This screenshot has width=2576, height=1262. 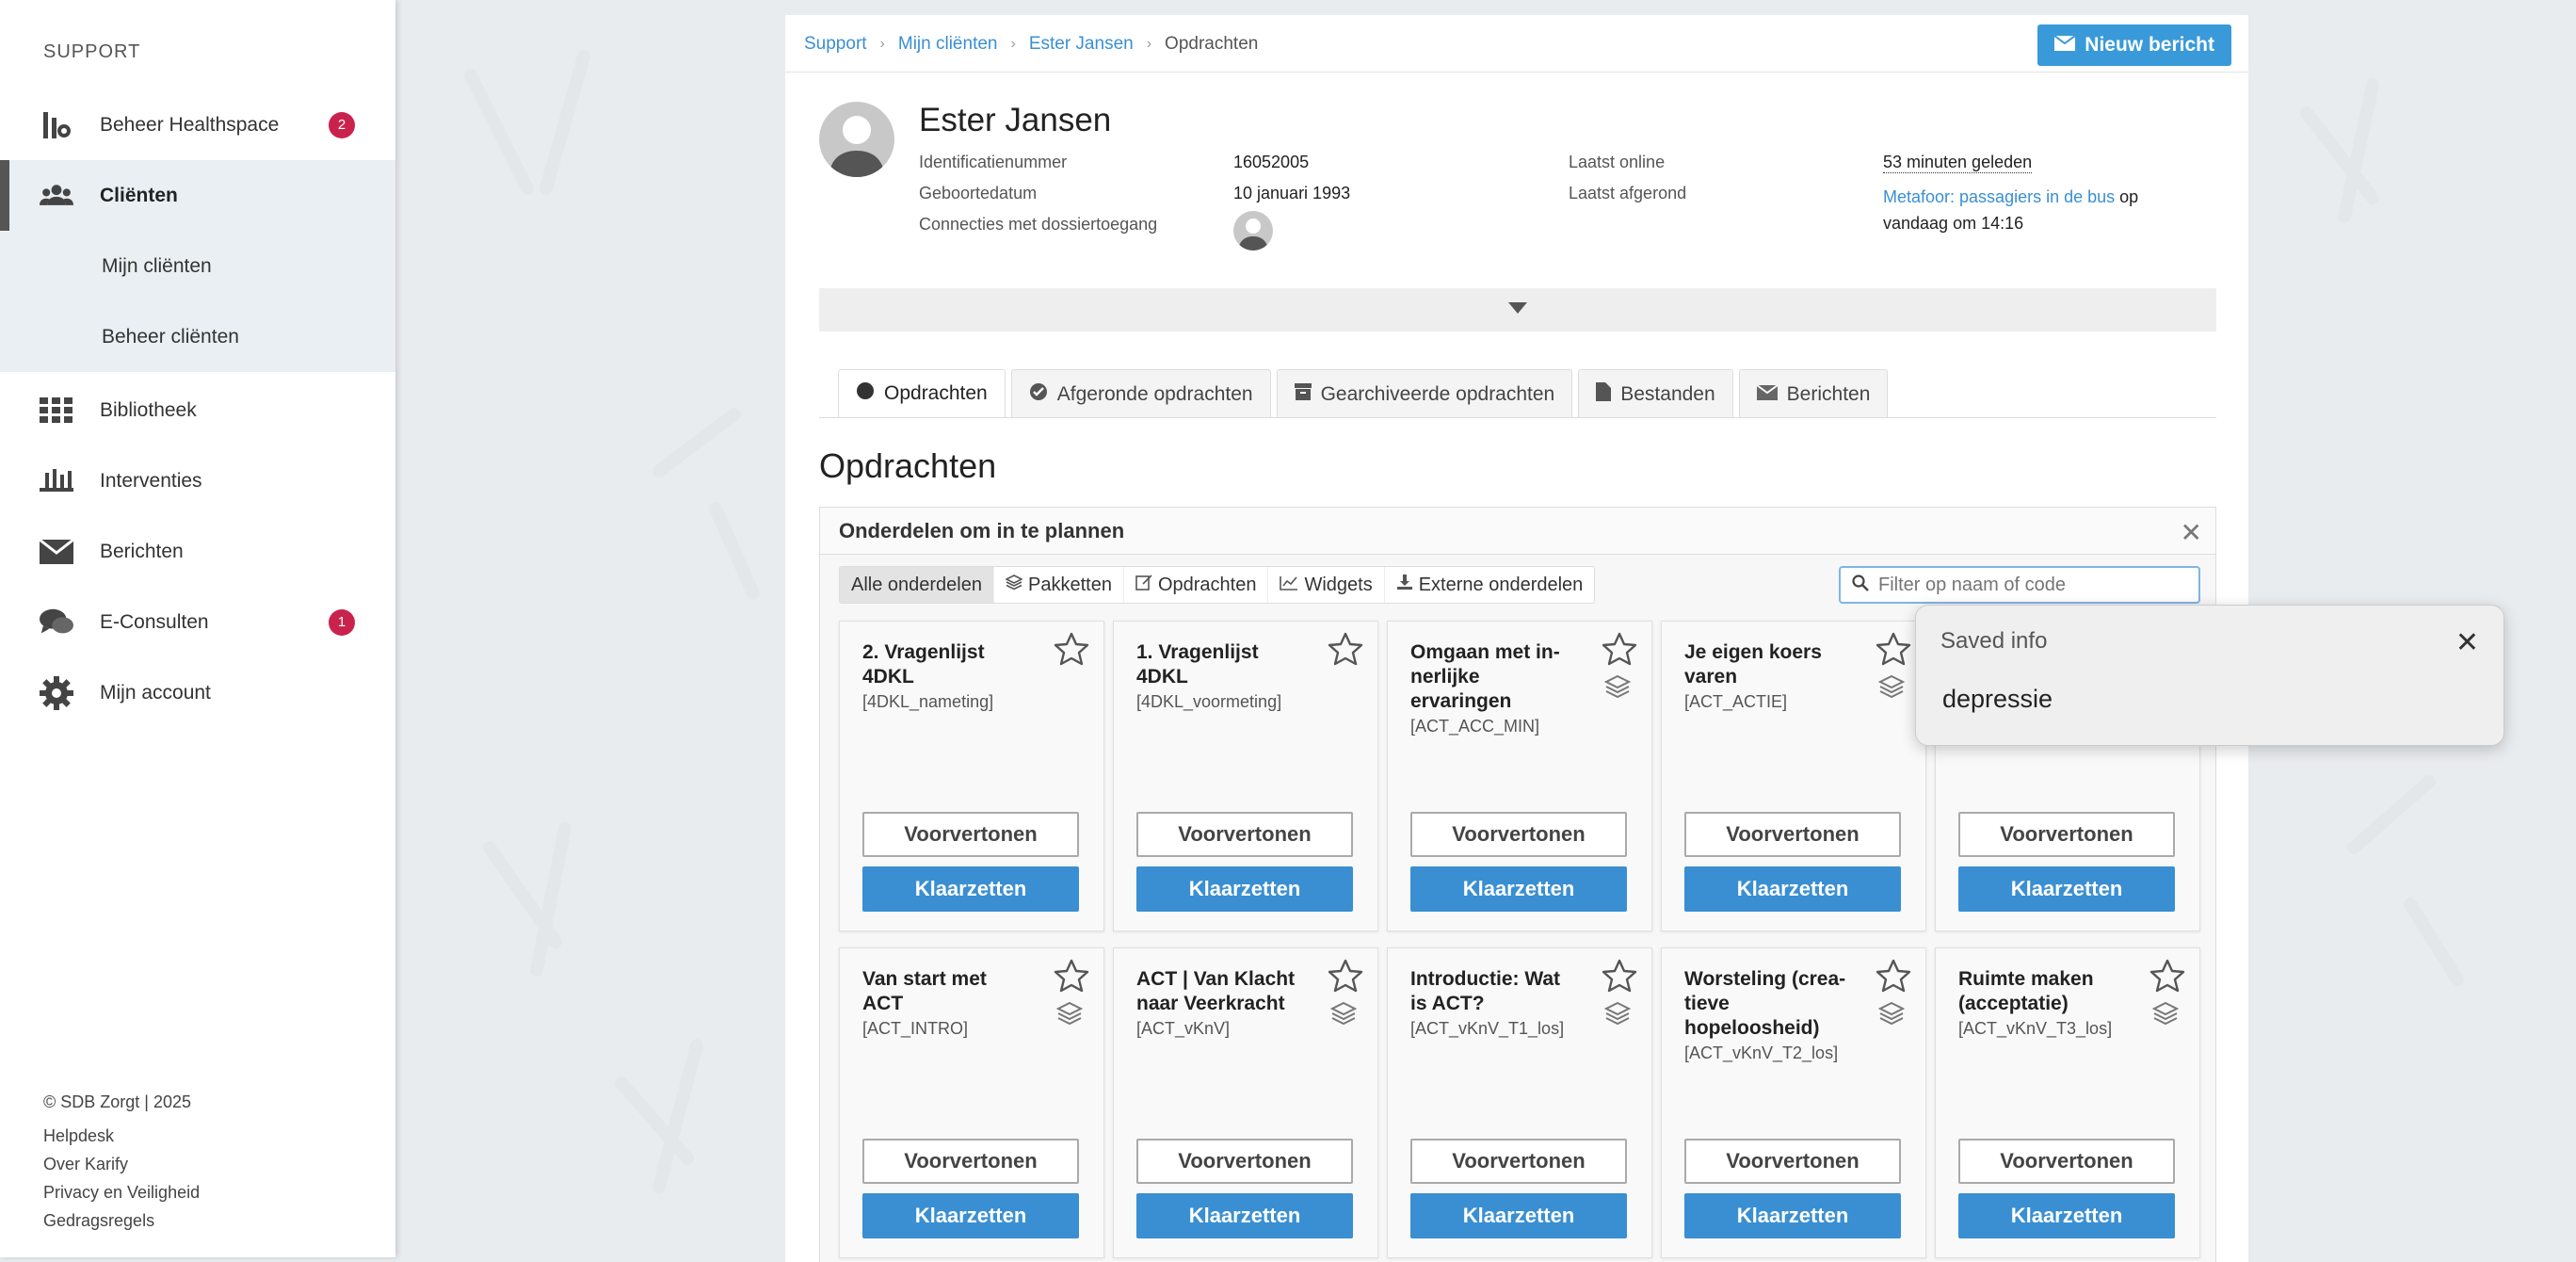 I want to click on tab-afgeronde-opdrachten: Afgeronde opdrachten, so click(x=1140, y=394).